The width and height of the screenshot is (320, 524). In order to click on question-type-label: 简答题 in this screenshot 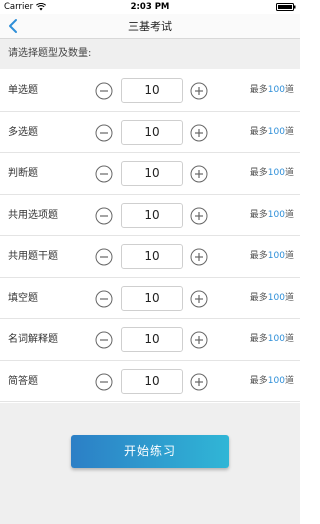, I will do `click(23, 381)`.